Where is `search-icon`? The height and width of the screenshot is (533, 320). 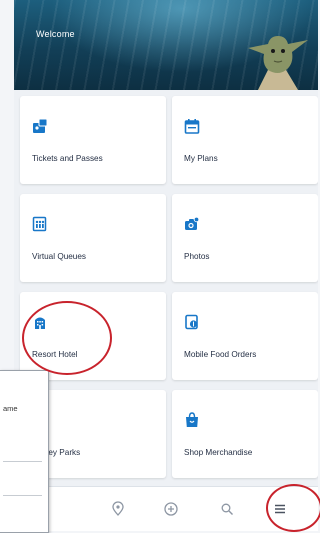
search-icon is located at coordinates (227, 509).